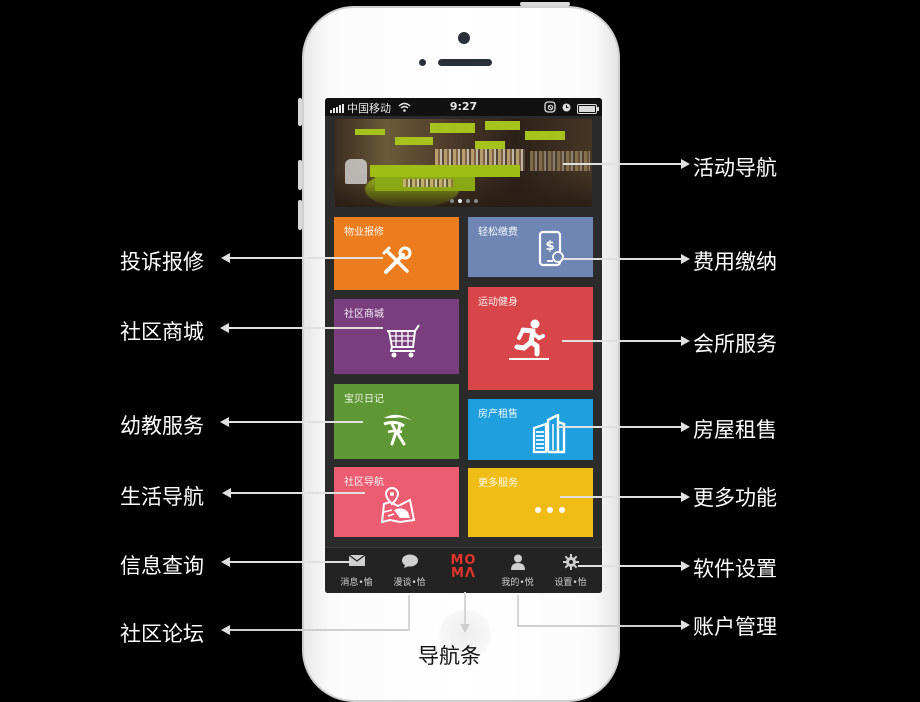 The width and height of the screenshot is (920, 702). Describe the element at coordinates (464, 38) in the screenshot. I see `front-camera` at that location.